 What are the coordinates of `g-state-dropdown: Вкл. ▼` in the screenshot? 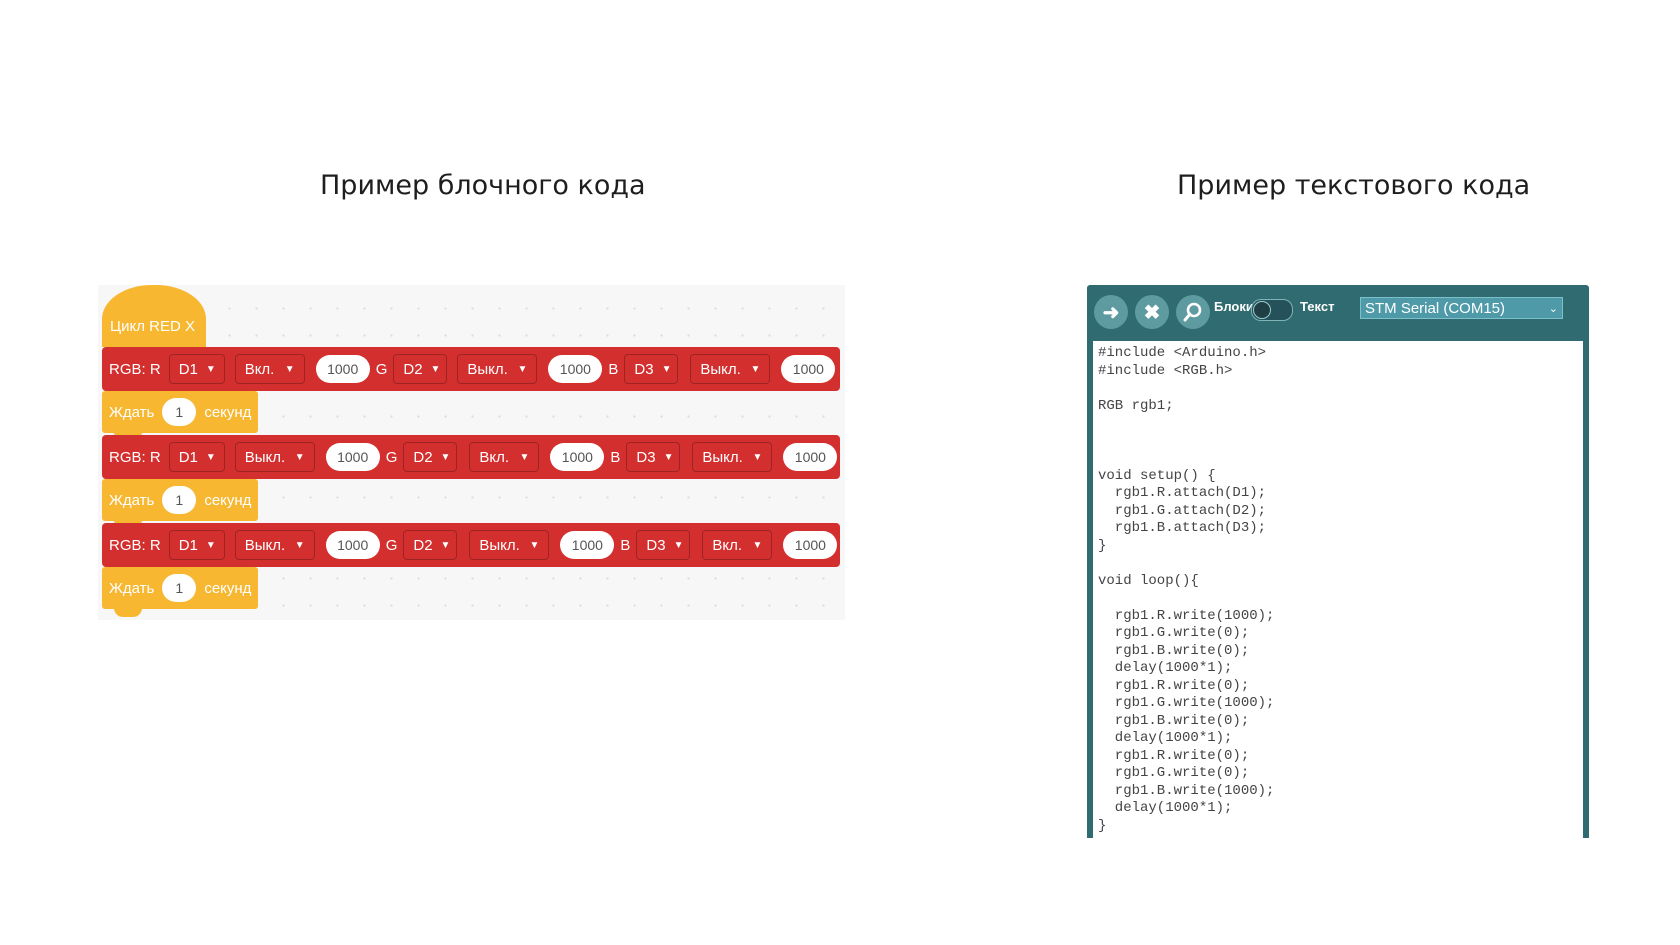 It's located at (504, 457).